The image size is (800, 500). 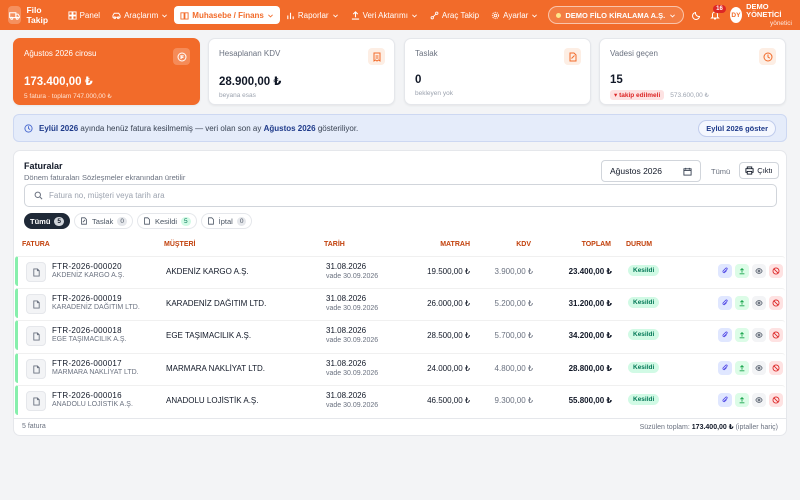 What do you see at coordinates (166, 221) in the screenshot?
I see `filter-chip-issued: Kesildi 5` at bounding box center [166, 221].